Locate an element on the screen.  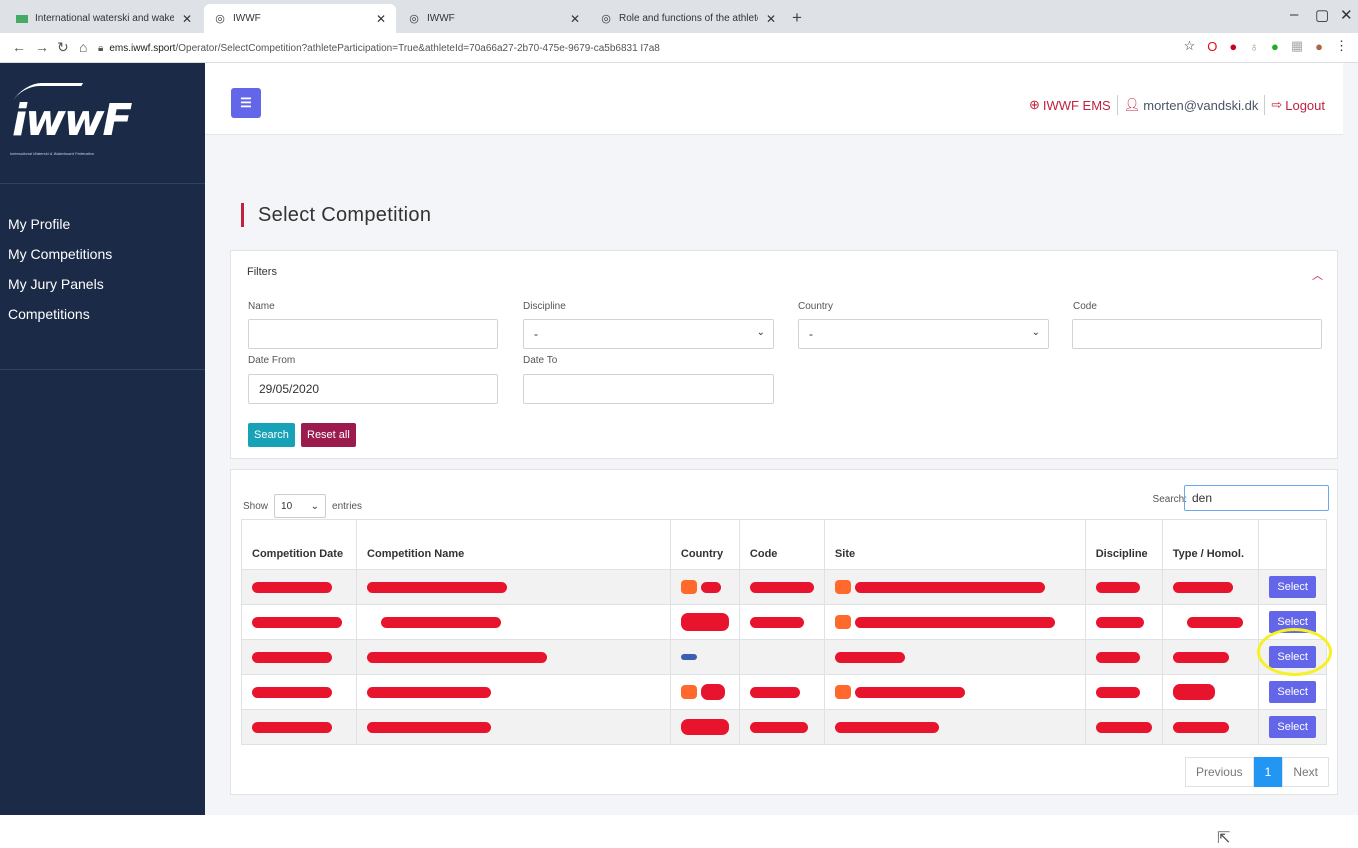
ems-label: IWWF EMS is located at coordinates (1076, 105).